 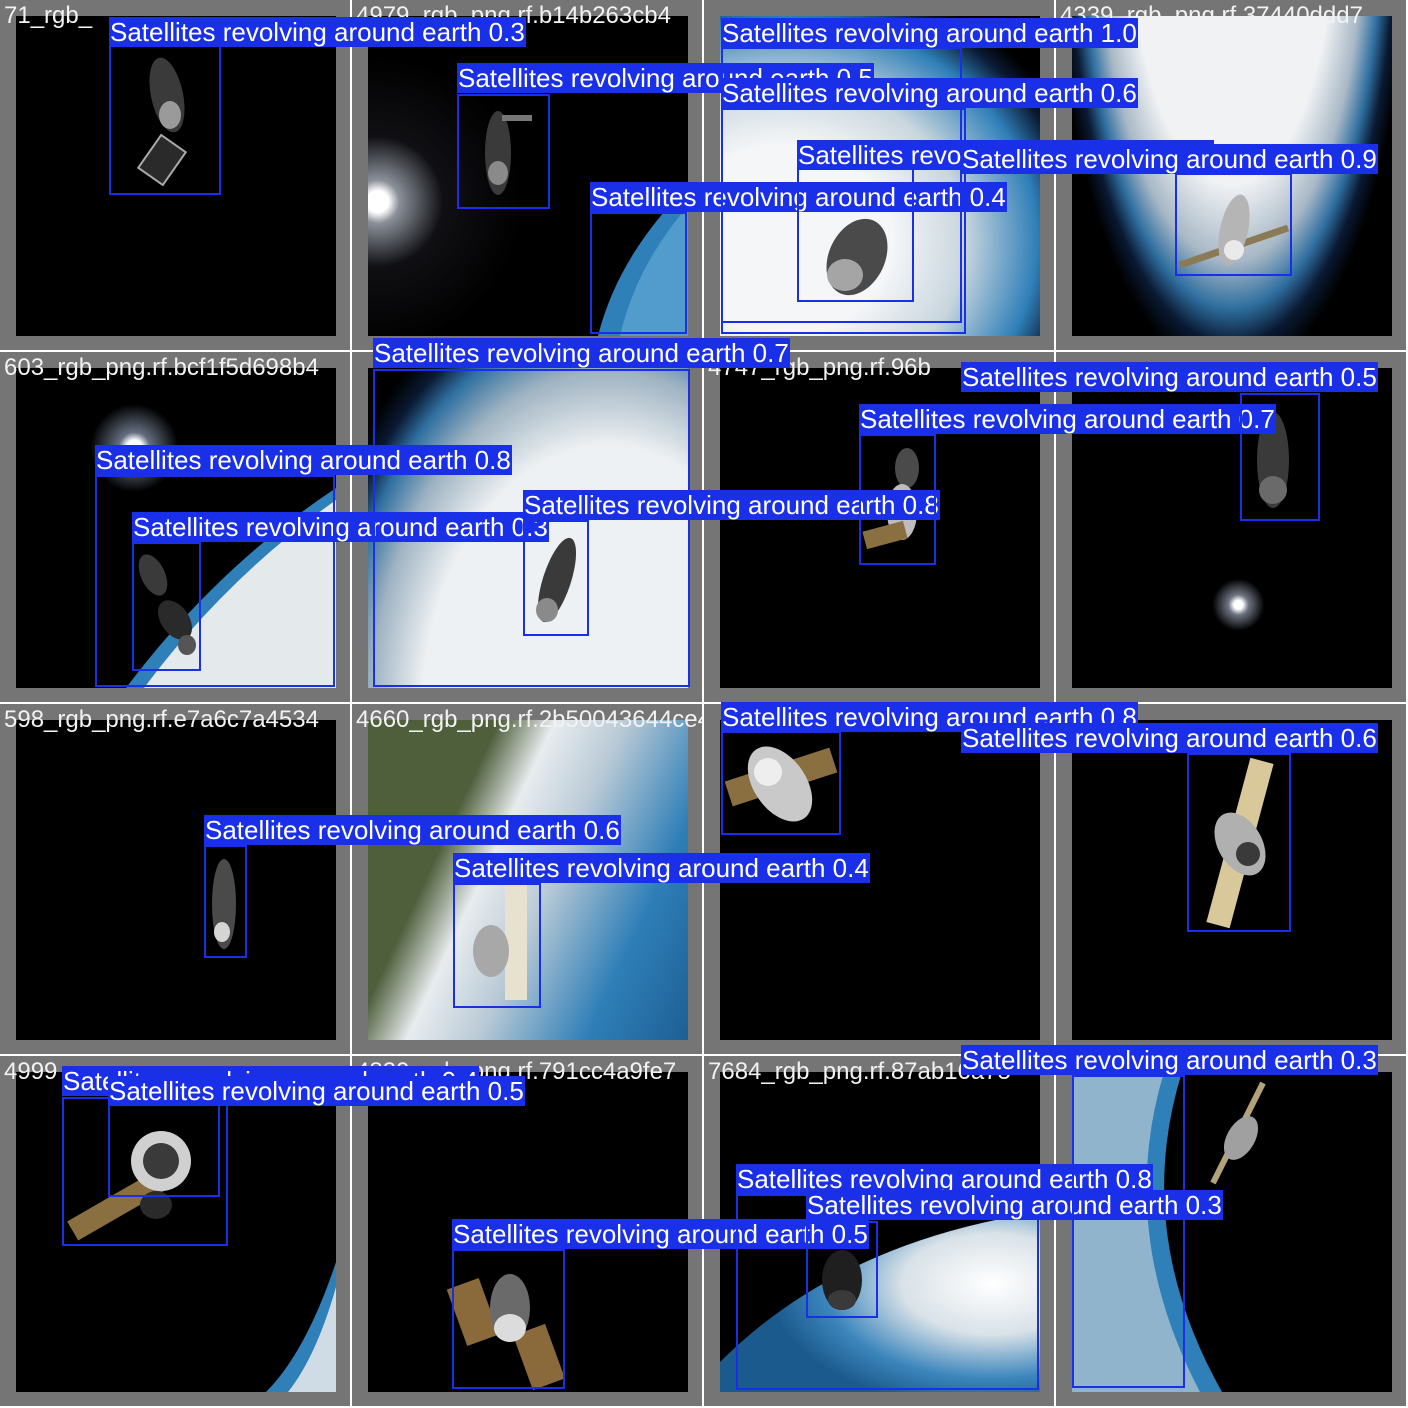 What do you see at coordinates (161, 367) in the screenshot?
I see `tile-filename: 603_rgb_png.rf.bcf1f5d698b4` at bounding box center [161, 367].